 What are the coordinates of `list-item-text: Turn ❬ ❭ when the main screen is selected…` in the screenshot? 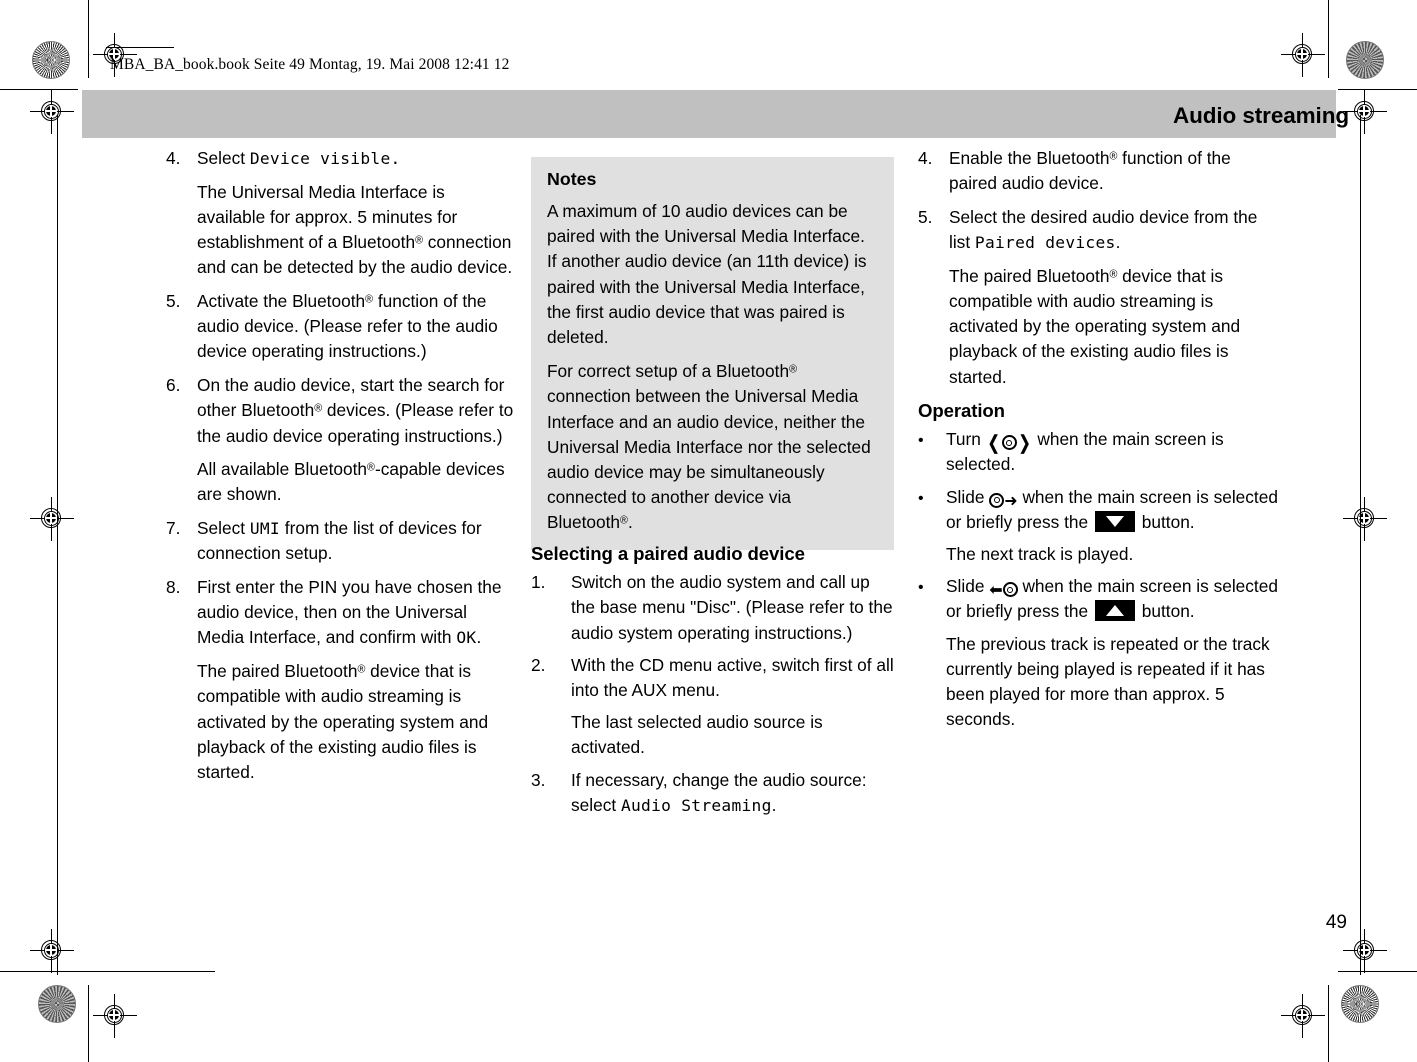 It's located at (1113, 452).